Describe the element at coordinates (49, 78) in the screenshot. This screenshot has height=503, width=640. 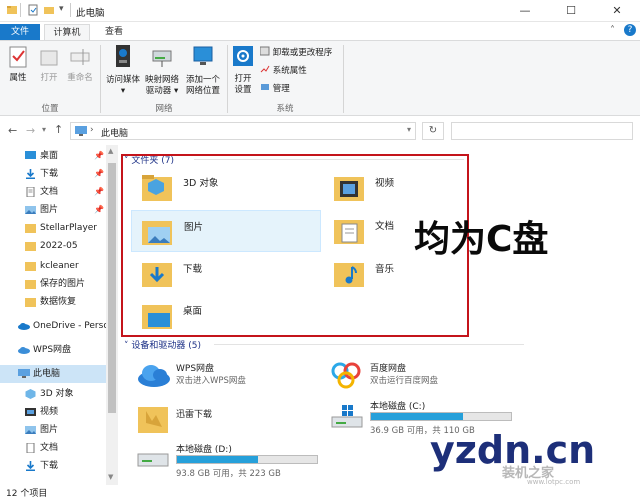
I see `open-label: 打开` at that location.